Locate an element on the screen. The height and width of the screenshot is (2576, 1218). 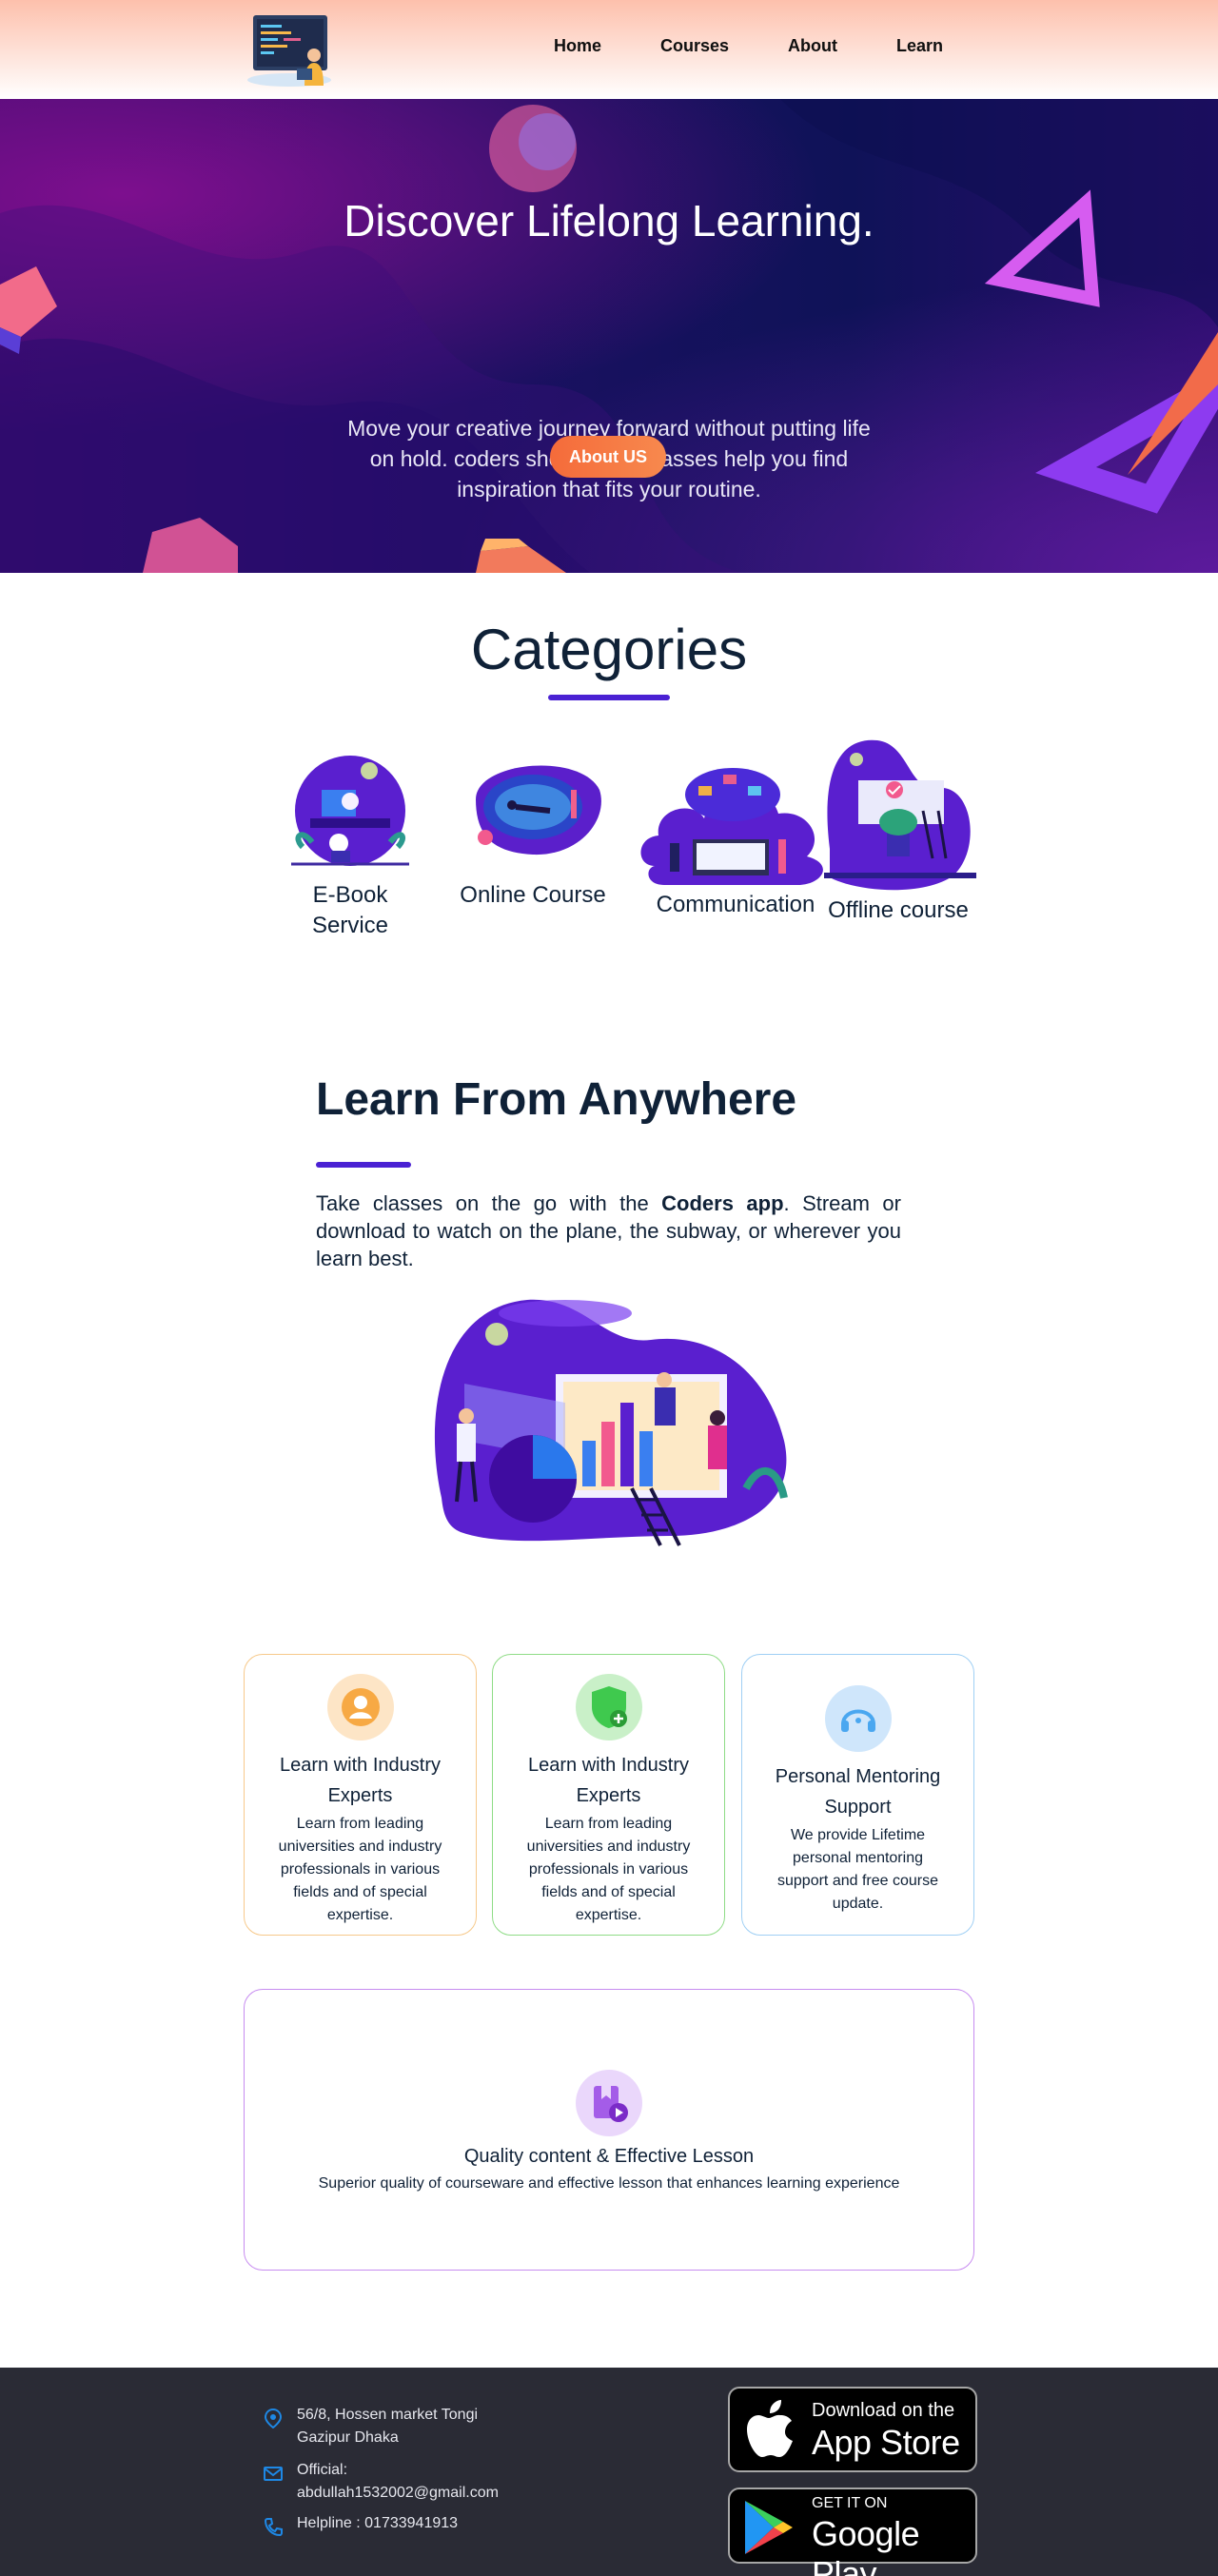
headset-icon is located at coordinates (857, 1720).